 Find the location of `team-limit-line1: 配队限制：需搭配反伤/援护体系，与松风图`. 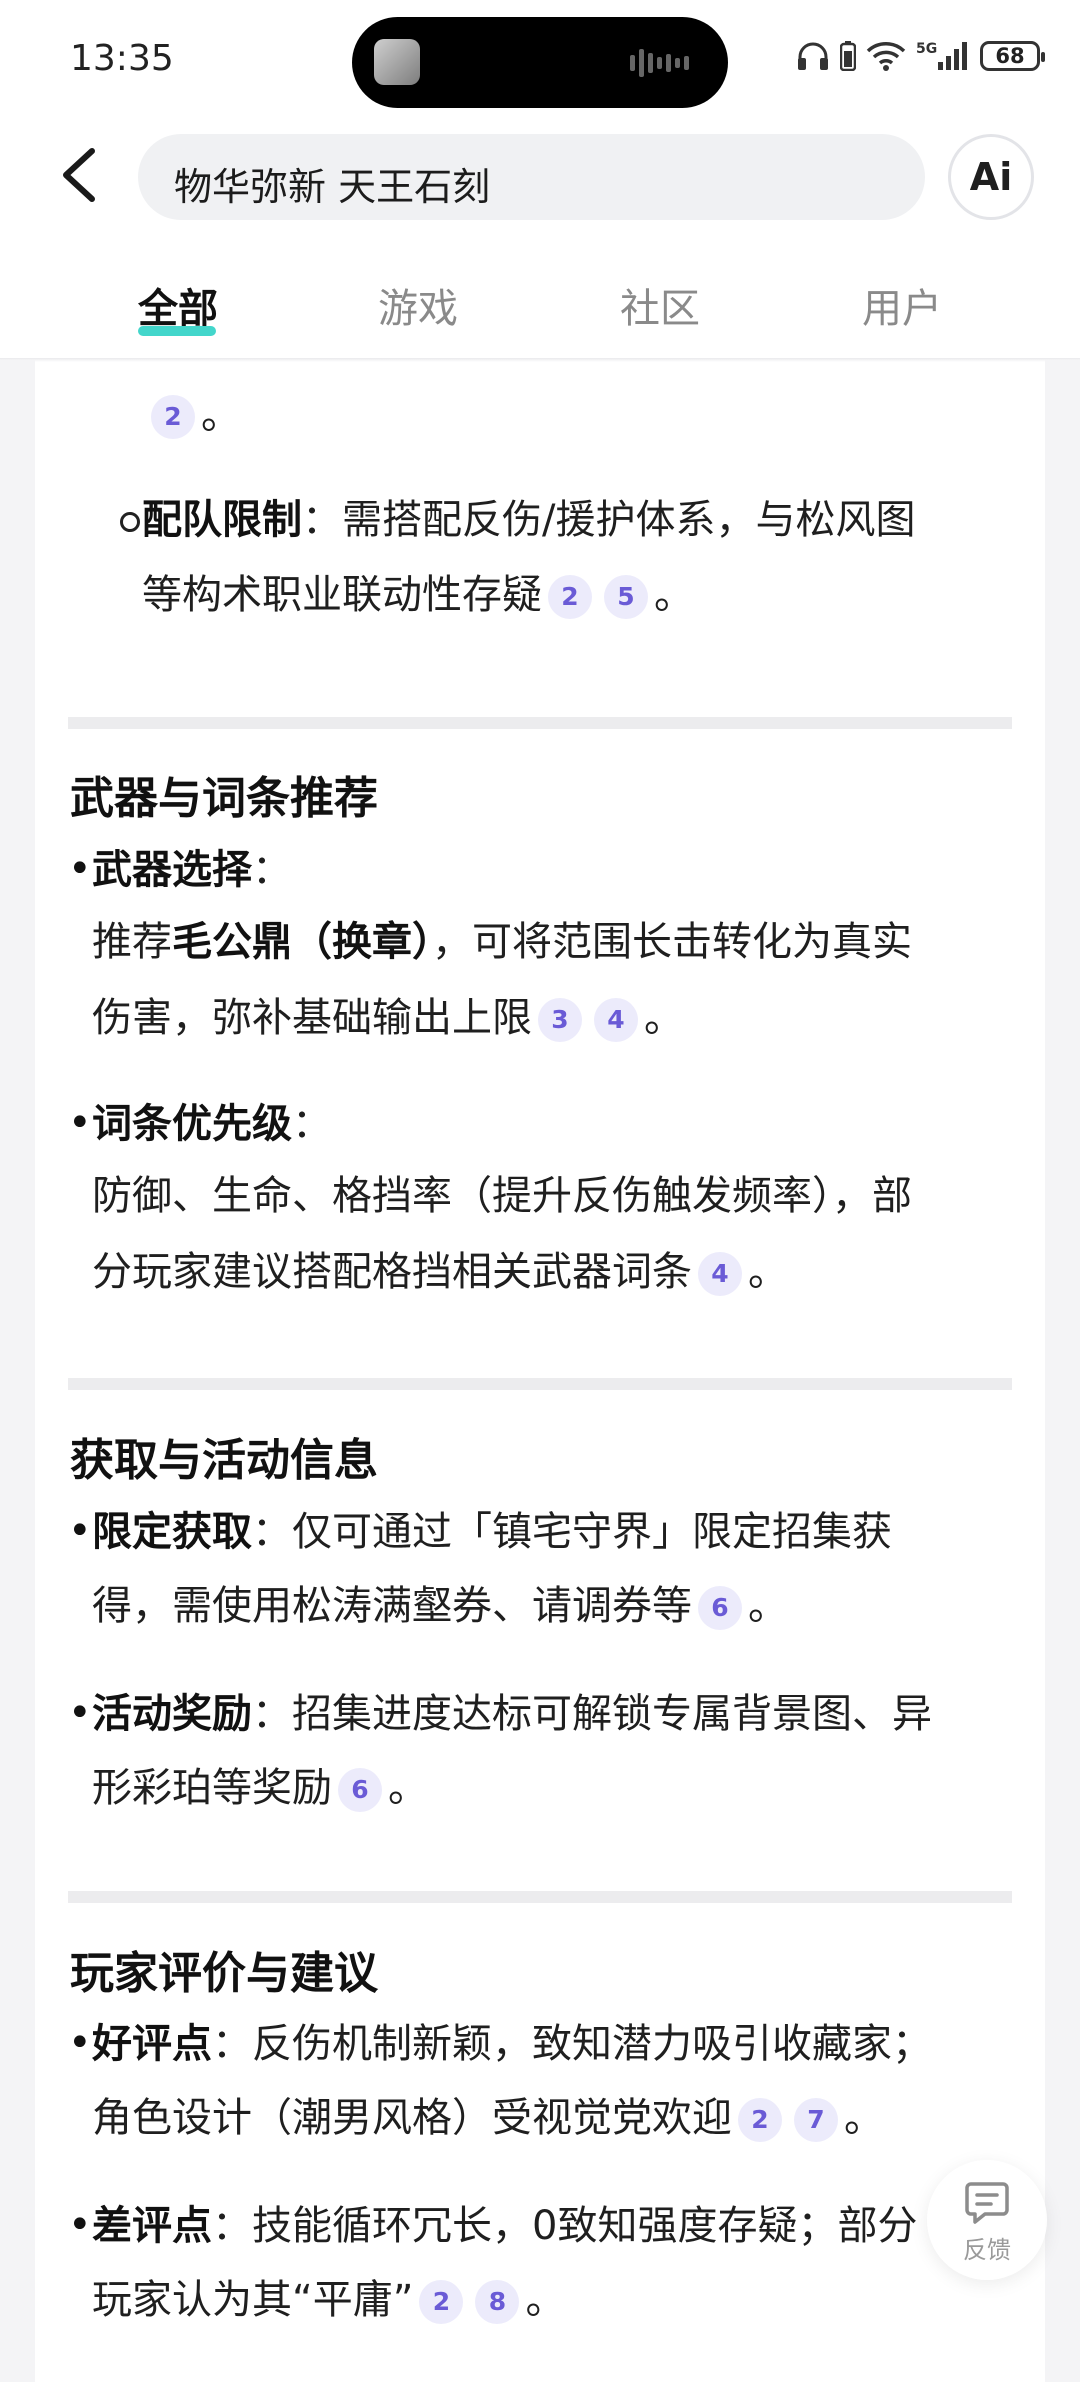

team-limit-line1: 配队限制：需搭配反伤/援护体系，与松风图 is located at coordinates (529, 520).